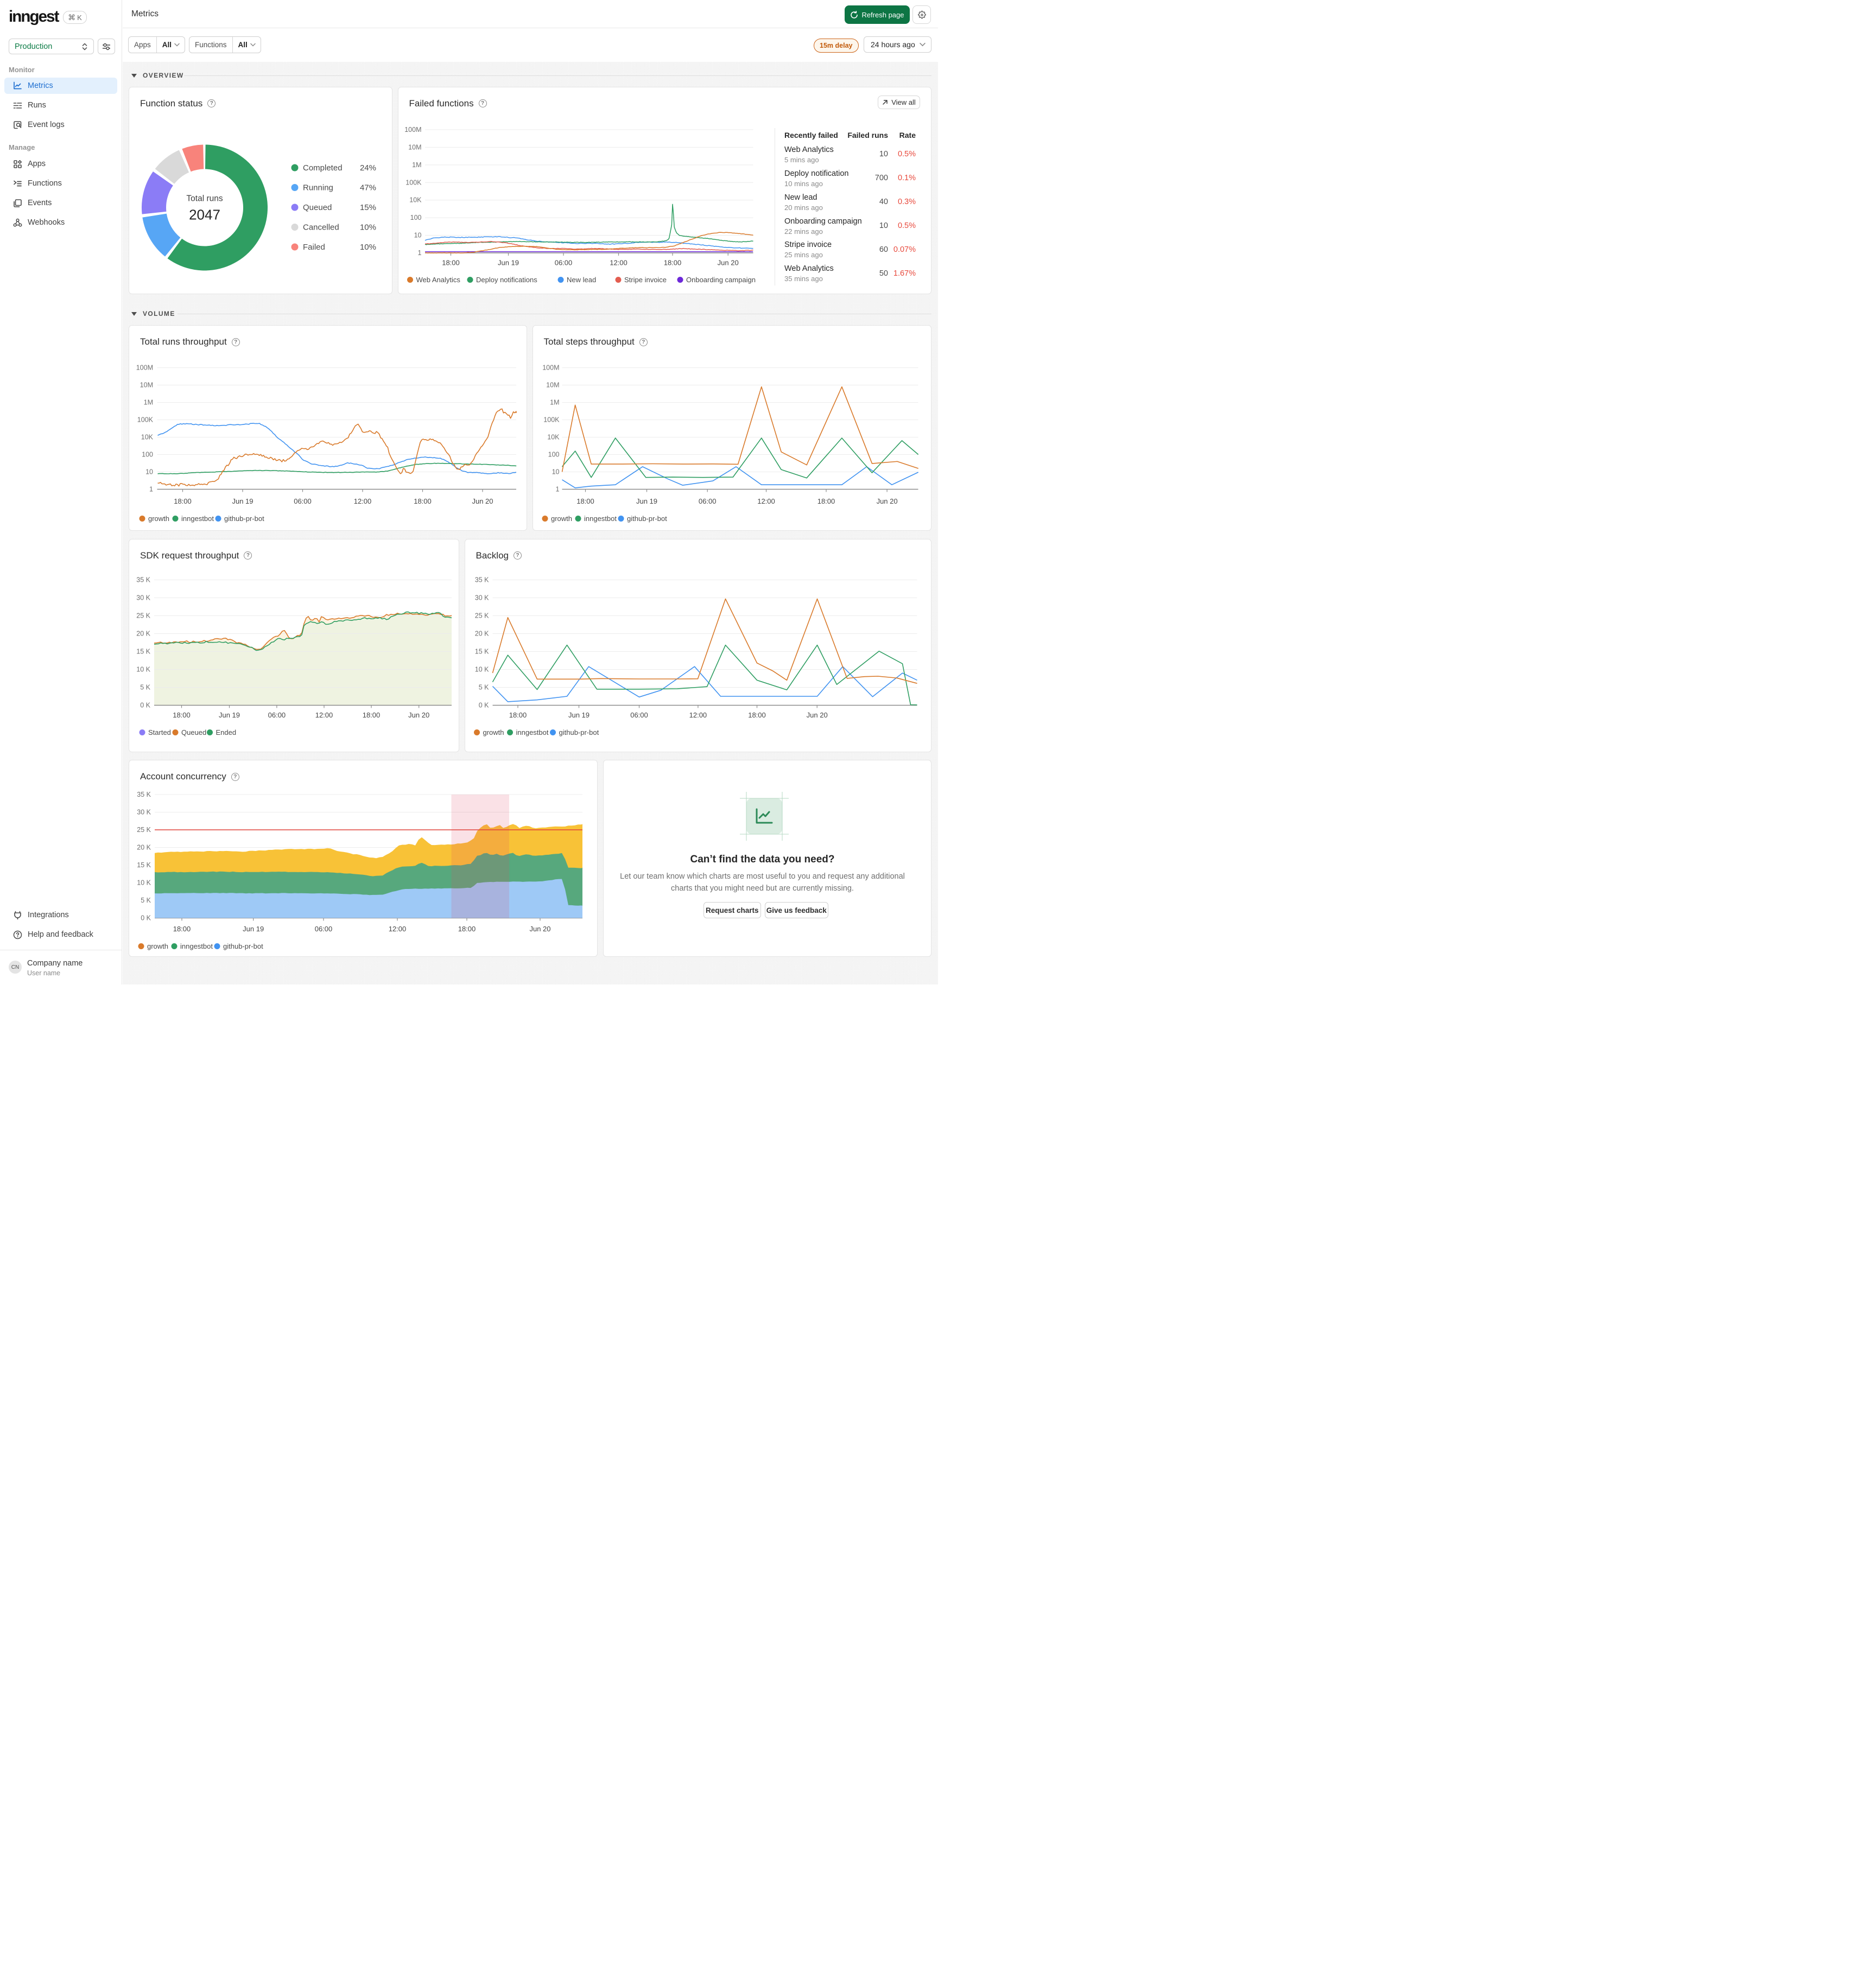 The height and width of the screenshot is (1969, 1876). What do you see at coordinates (482, 579) in the screenshot?
I see `svg-text: 35 K` at bounding box center [482, 579].